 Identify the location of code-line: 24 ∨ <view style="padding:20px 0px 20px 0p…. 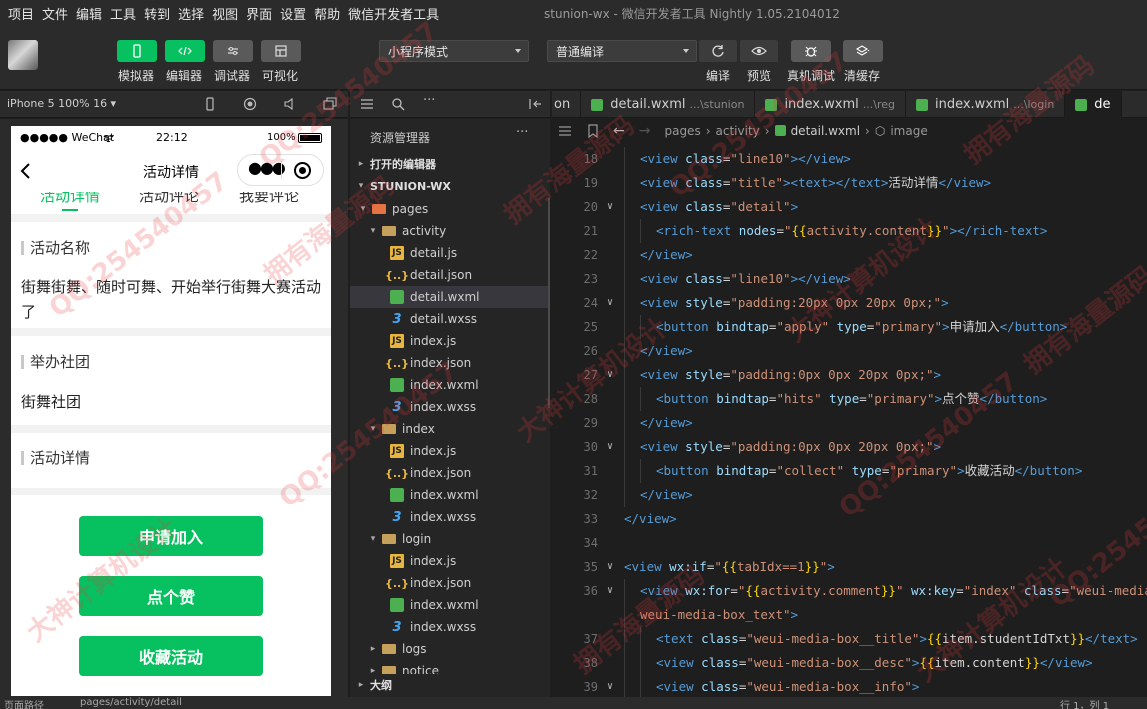
(849, 303).